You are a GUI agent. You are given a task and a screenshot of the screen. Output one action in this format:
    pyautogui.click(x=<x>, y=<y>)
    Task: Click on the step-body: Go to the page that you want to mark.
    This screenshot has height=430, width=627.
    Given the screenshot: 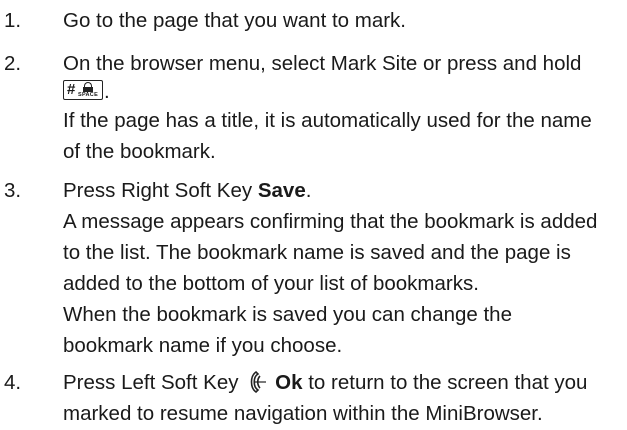 What is the action you would take?
    pyautogui.click(x=343, y=20)
    